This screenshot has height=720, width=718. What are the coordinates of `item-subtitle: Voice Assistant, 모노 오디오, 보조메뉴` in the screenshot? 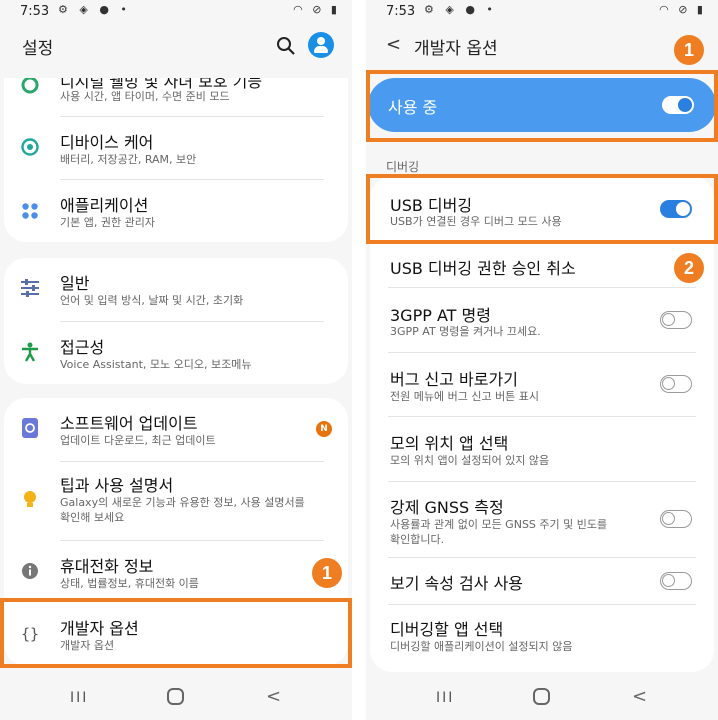 It's located at (156, 364).